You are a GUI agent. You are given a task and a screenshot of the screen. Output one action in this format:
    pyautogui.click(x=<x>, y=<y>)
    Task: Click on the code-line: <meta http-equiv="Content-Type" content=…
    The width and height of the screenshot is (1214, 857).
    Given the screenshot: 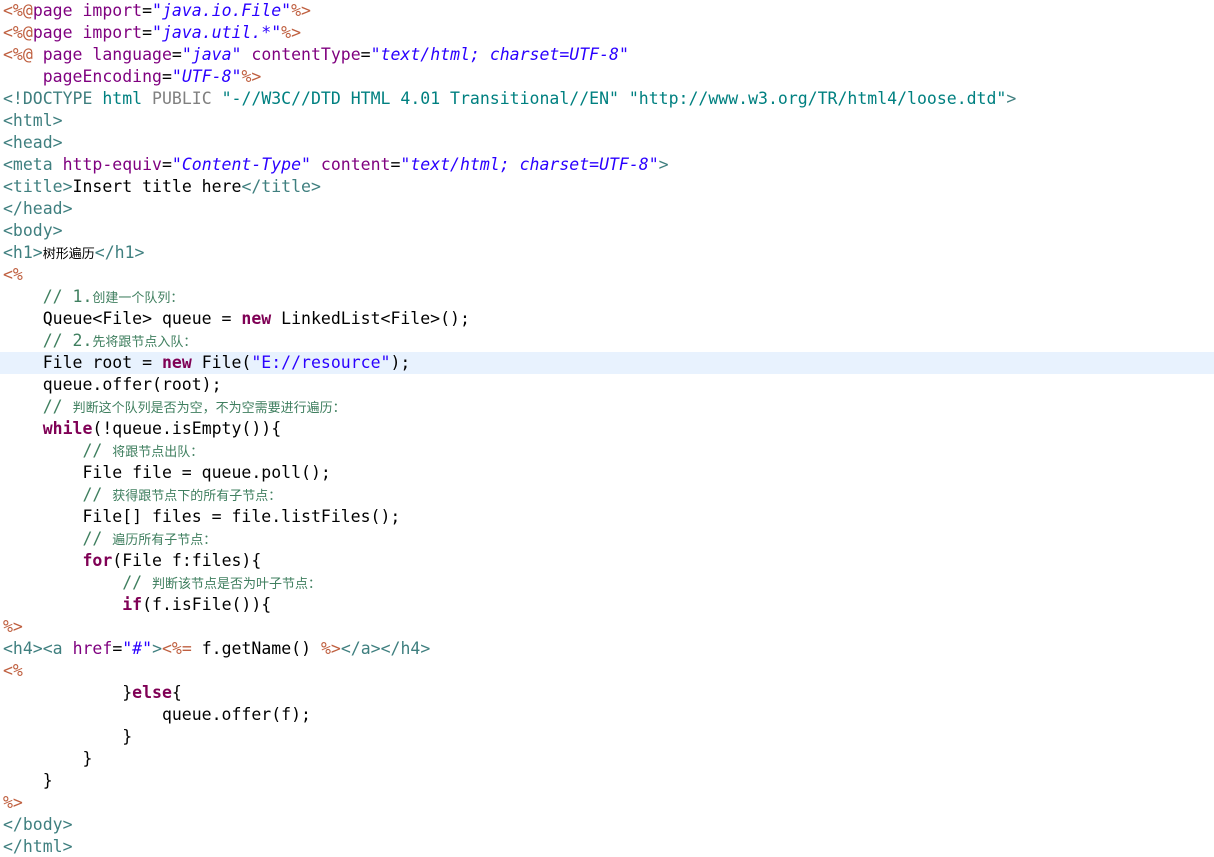 What is the action you would take?
    pyautogui.click(x=607, y=165)
    